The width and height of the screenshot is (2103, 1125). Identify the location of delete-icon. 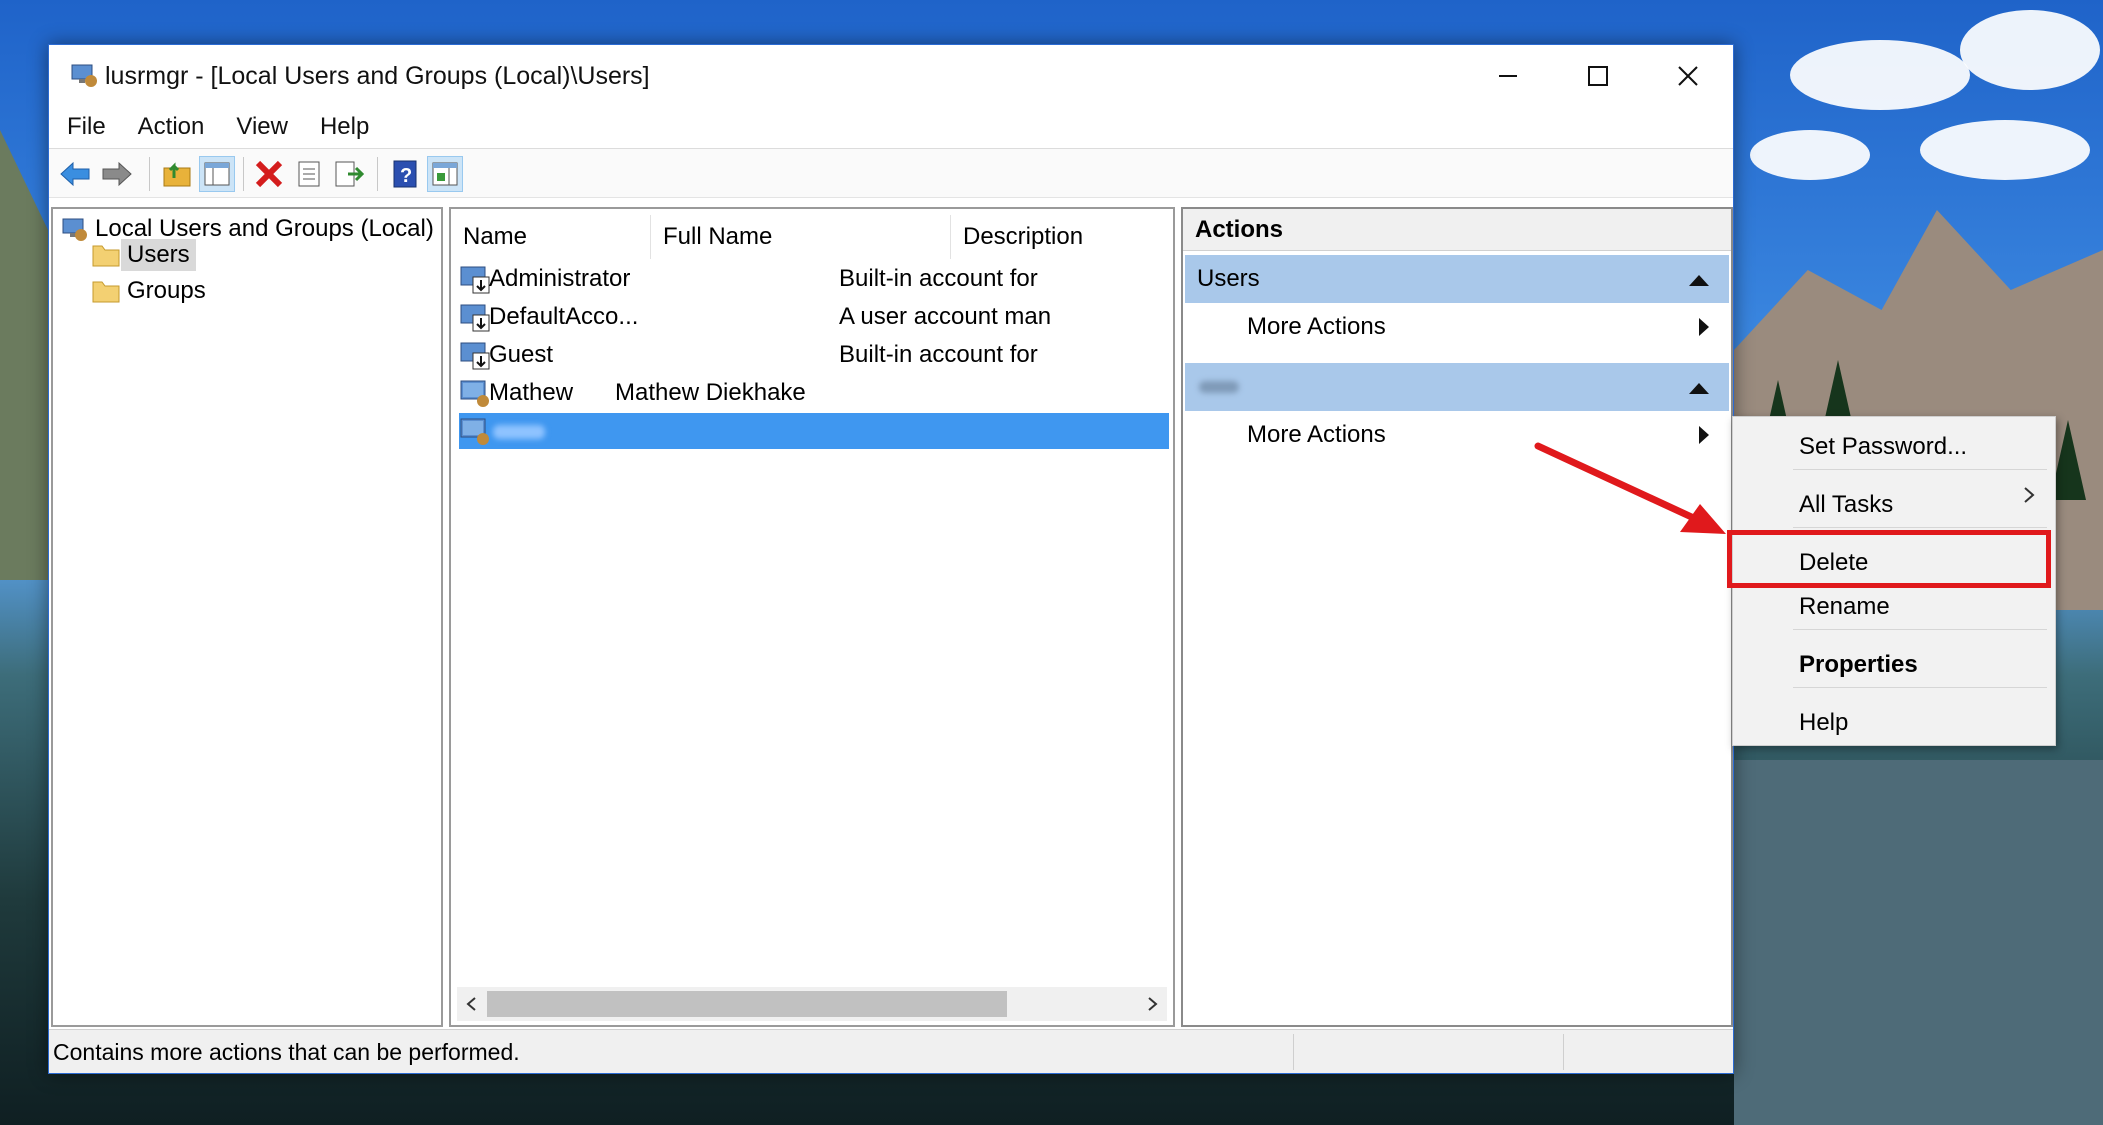
(269, 174).